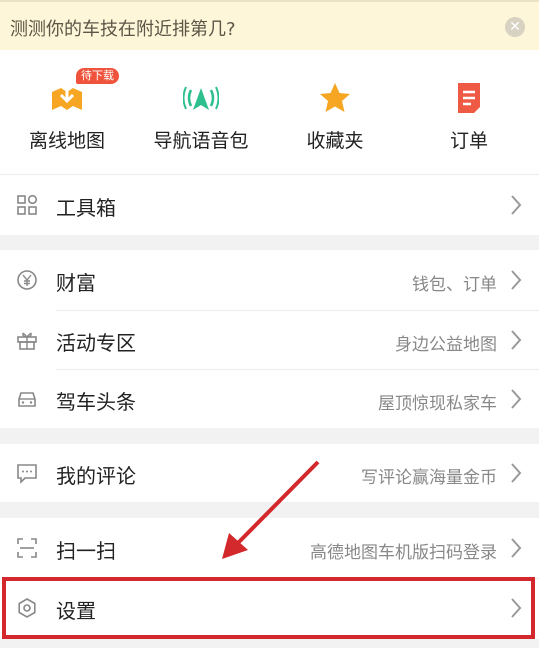  Describe the element at coordinates (335, 97) in the screenshot. I see `star-icon` at that location.